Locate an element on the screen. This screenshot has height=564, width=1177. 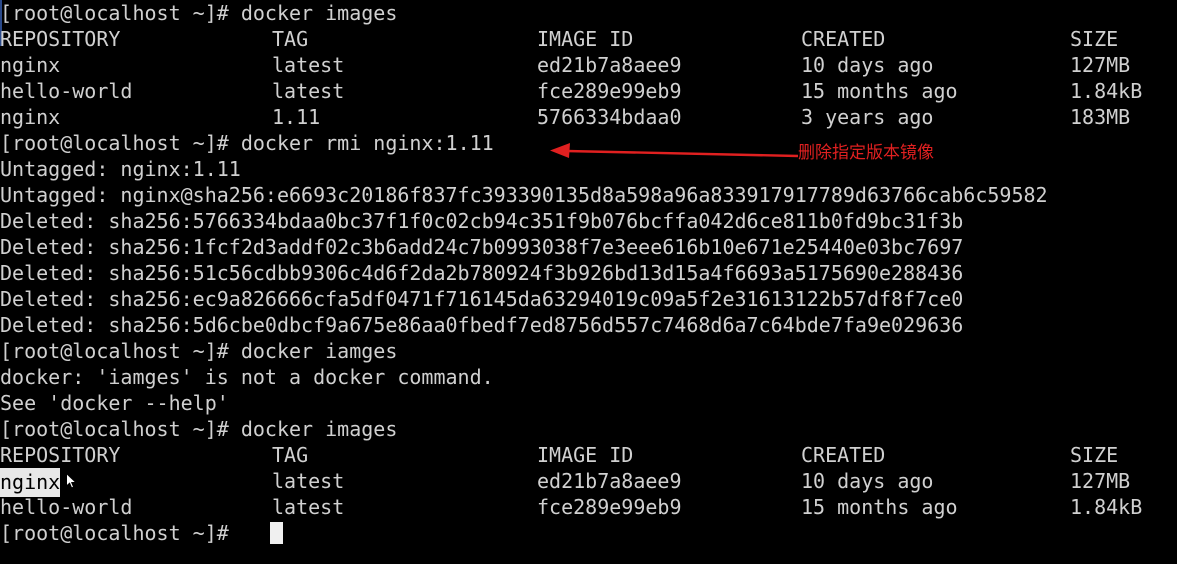
cell-tag: 1.11 is located at coordinates (296, 117).